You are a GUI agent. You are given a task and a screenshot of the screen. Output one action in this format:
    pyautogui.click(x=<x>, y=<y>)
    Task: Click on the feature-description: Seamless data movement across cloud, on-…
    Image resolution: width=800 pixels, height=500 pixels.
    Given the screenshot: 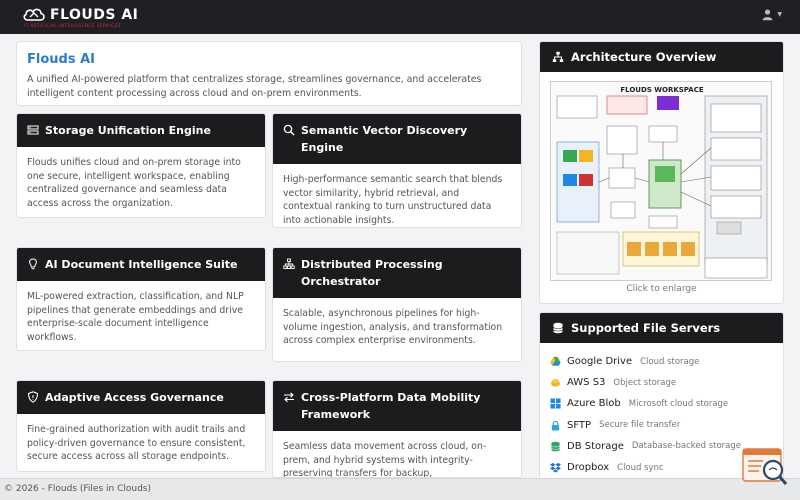 What is the action you would take?
    pyautogui.click(x=385, y=459)
    